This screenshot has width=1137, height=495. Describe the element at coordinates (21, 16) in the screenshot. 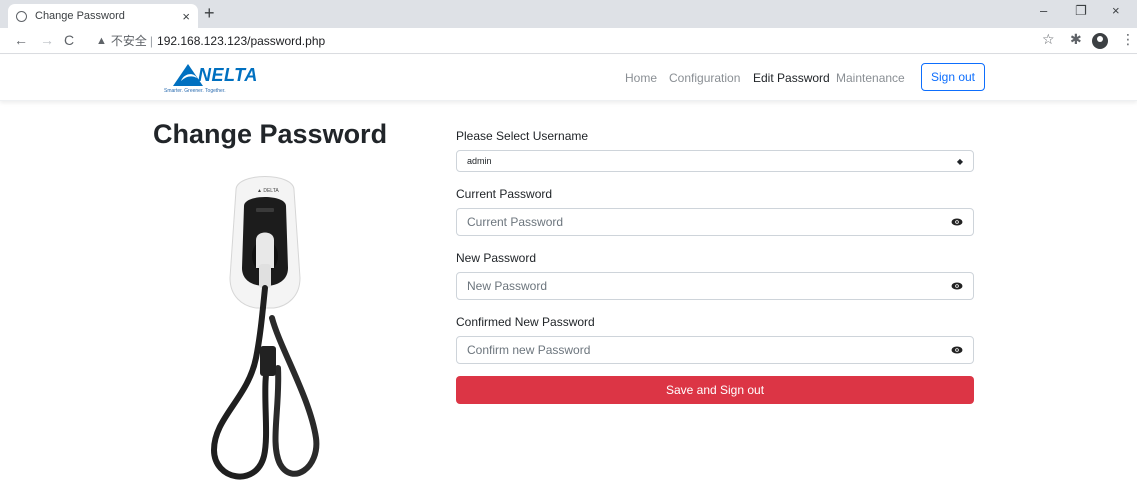

I see `globe-icon` at that location.